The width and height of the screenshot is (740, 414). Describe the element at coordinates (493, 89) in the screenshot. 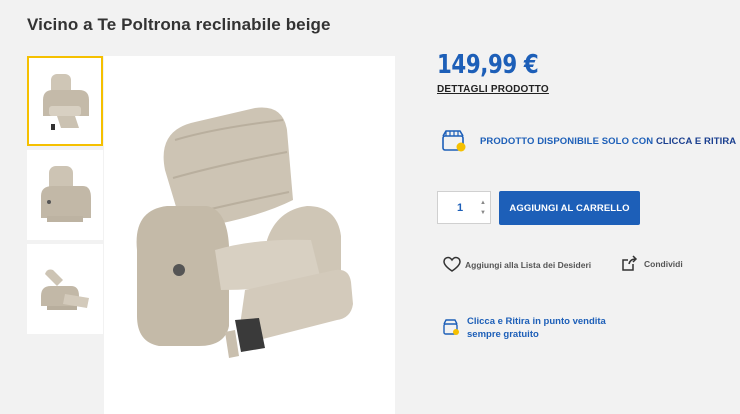

I see `product-details-link: DETTAGLI PRODOTTO` at that location.